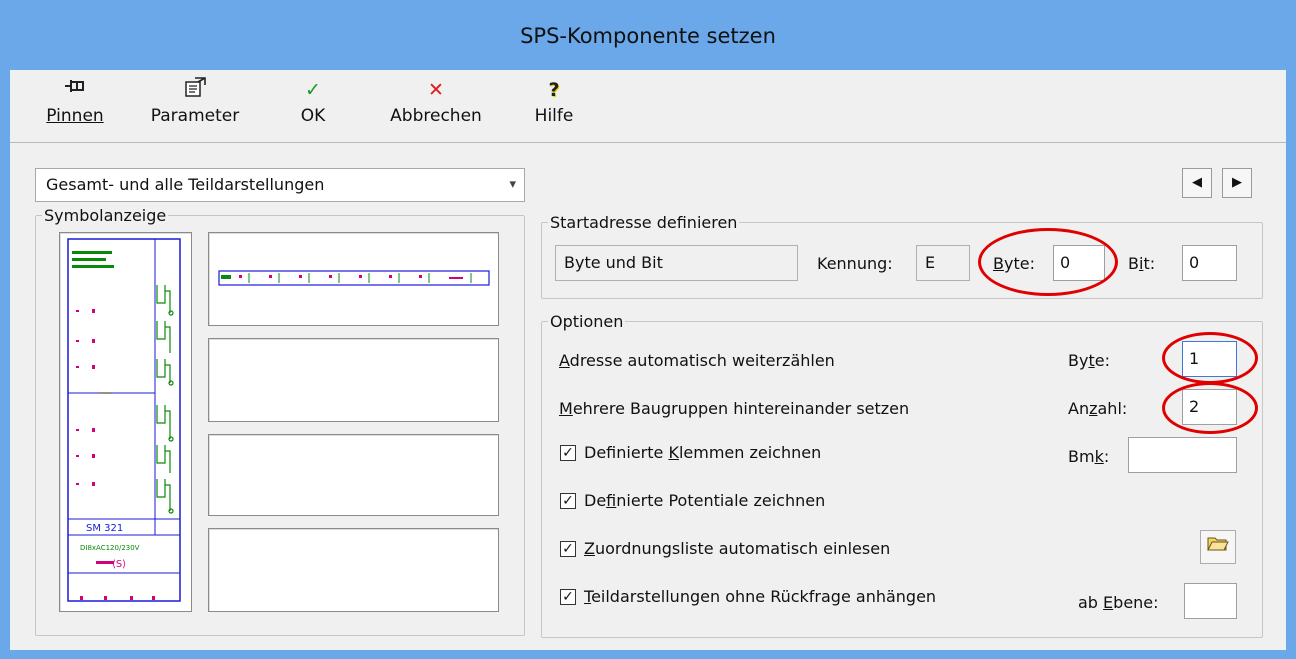  Describe the element at coordinates (436, 116) in the screenshot. I see `cancel-label: Abbrechen` at that location.